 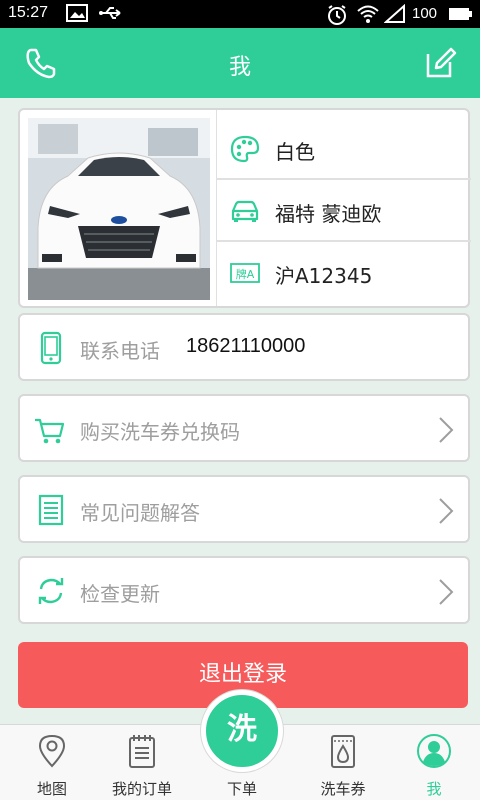 I want to click on car-photo, so click(x=119, y=209).